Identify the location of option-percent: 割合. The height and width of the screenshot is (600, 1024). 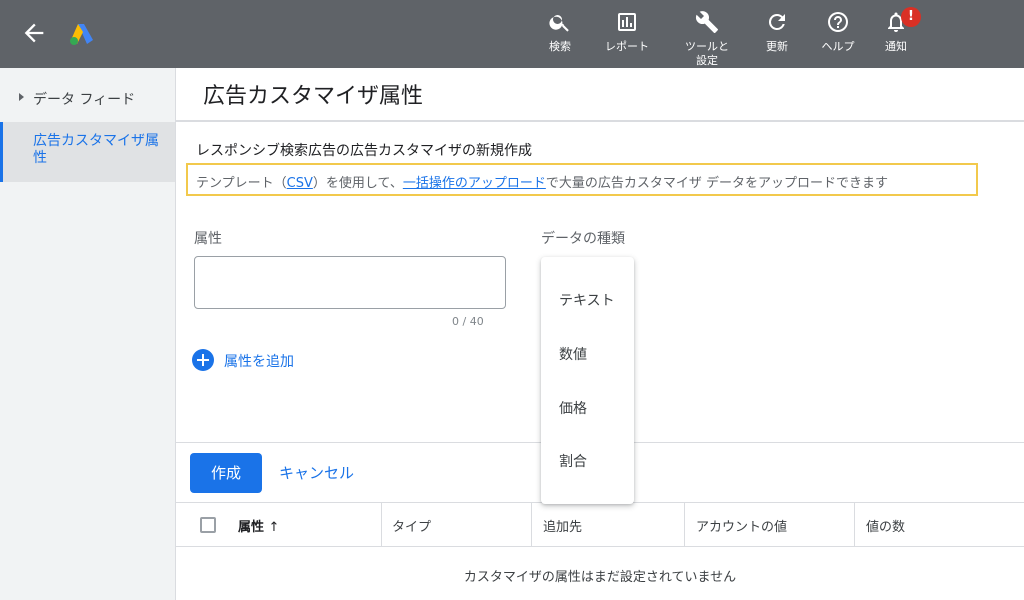
(573, 461).